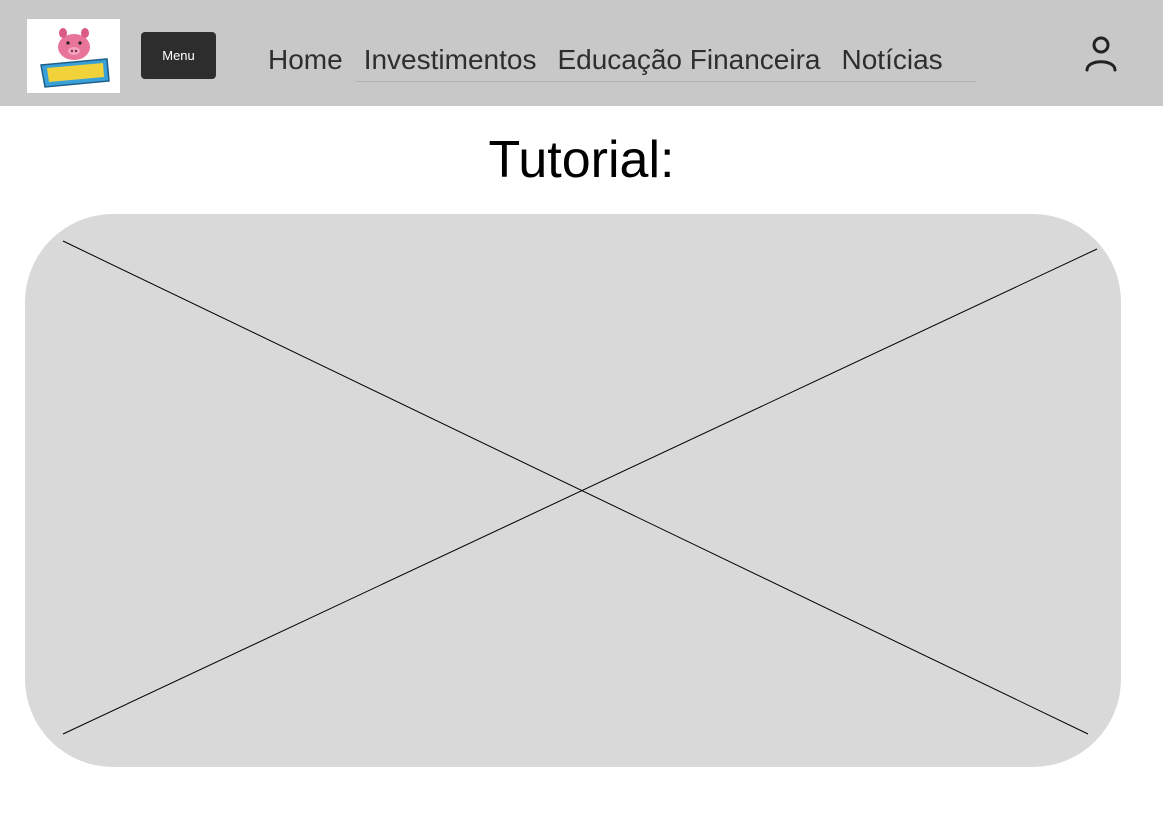 The width and height of the screenshot is (1163, 823). I want to click on brand-logo, so click(73, 56).